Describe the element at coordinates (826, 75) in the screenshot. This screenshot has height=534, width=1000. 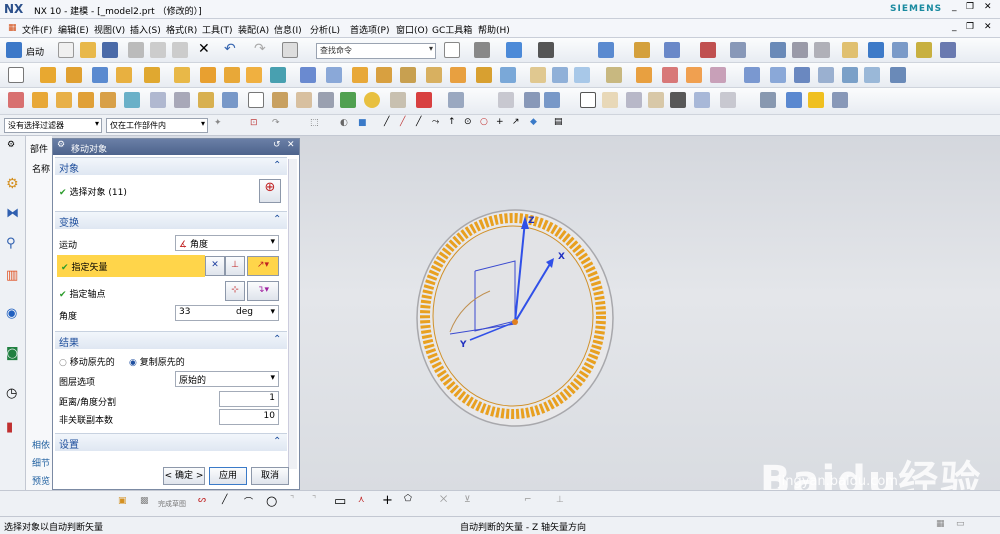
I see `bounded-plane-icon` at that location.